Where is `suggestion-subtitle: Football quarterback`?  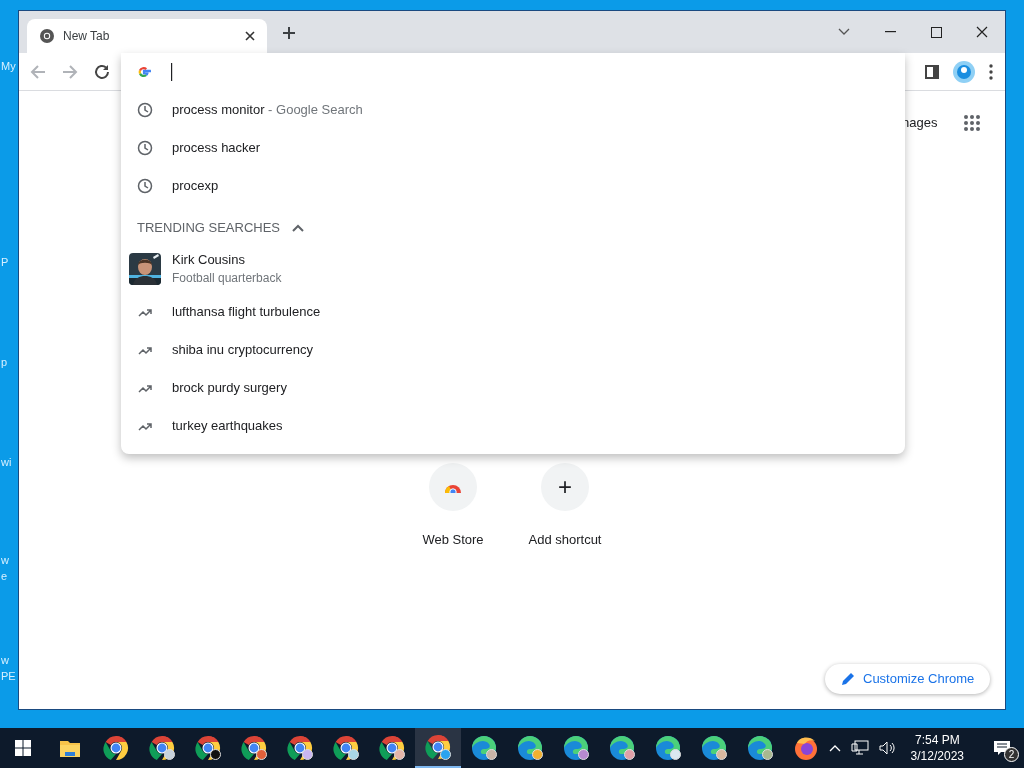
suggestion-subtitle: Football quarterback is located at coordinates (227, 278).